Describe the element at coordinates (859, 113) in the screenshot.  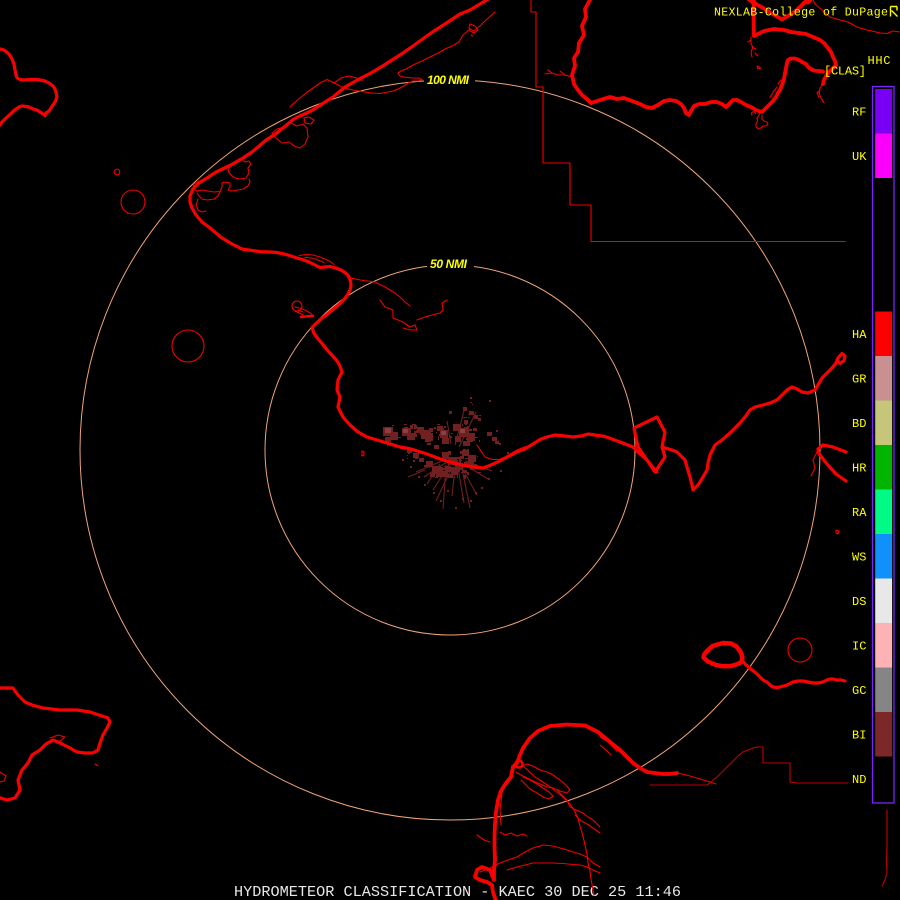
I see `svg-text: RF` at that location.